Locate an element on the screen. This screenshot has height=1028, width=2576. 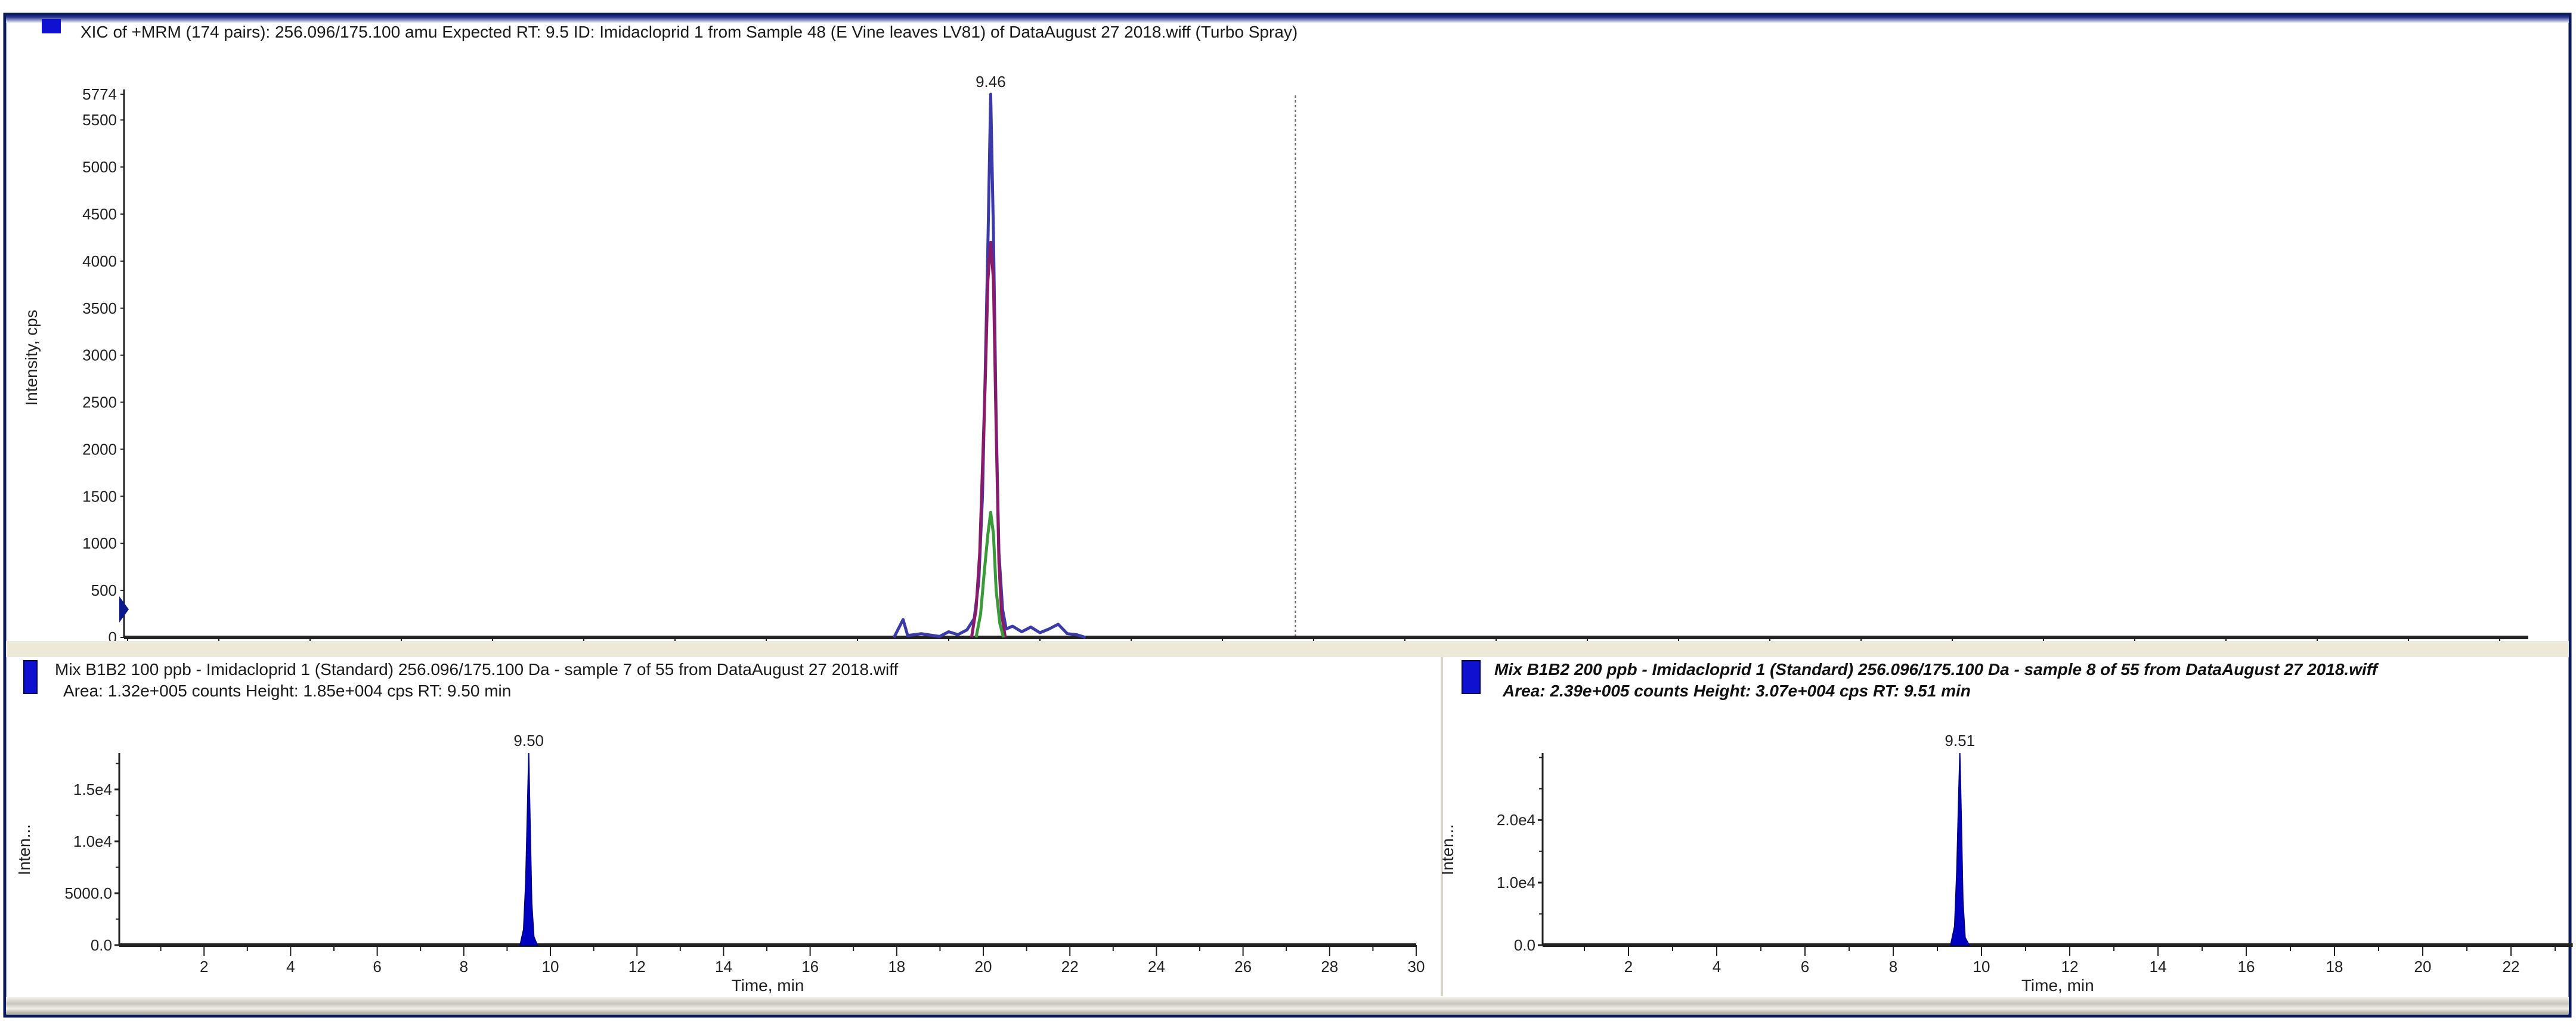
right-peak-label: 9.51 is located at coordinates (1960, 741).